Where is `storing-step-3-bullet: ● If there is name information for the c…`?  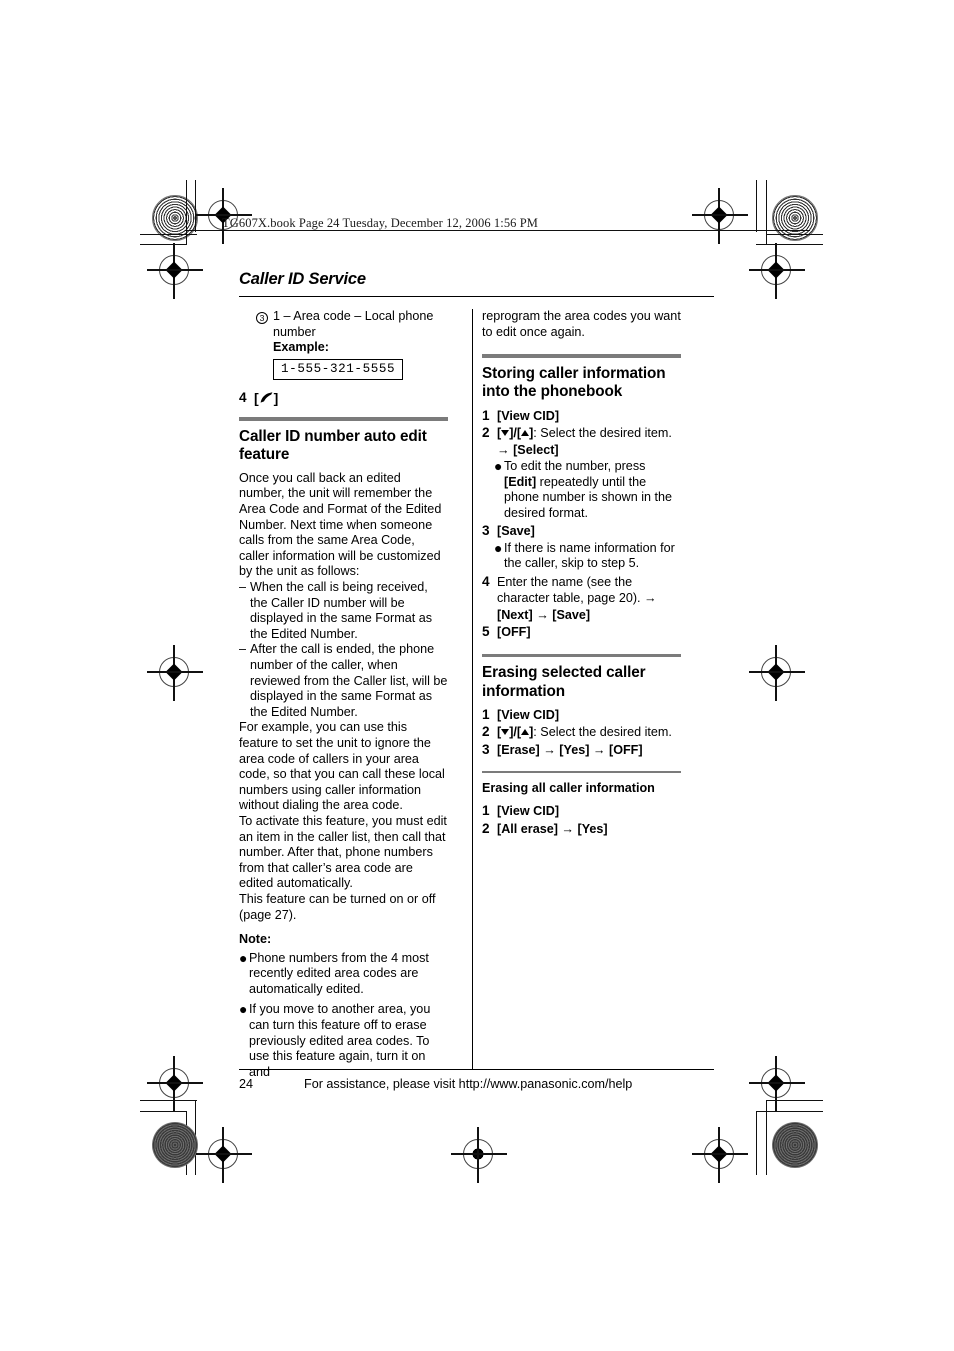
storing-step-3-bullet: ● If there is name information for the c… is located at coordinates (587, 555).